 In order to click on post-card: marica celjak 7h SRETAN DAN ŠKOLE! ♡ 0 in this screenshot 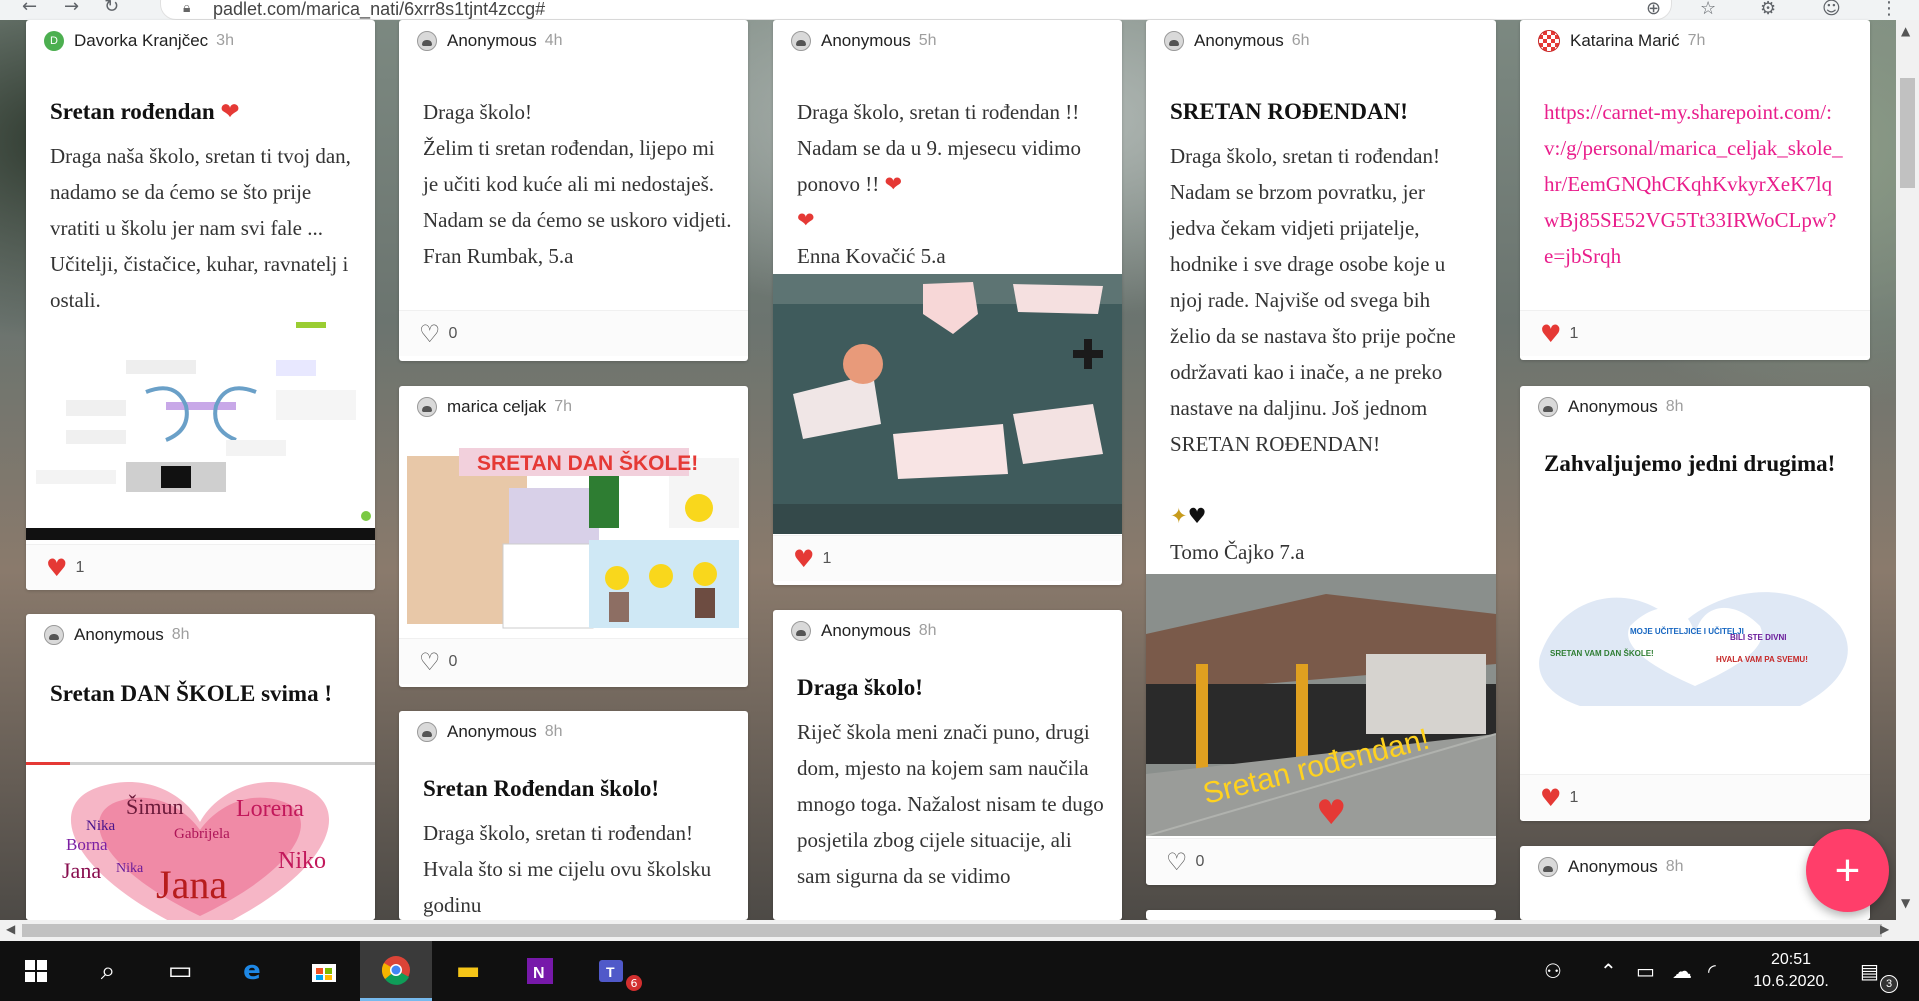, I will do `click(573, 536)`.